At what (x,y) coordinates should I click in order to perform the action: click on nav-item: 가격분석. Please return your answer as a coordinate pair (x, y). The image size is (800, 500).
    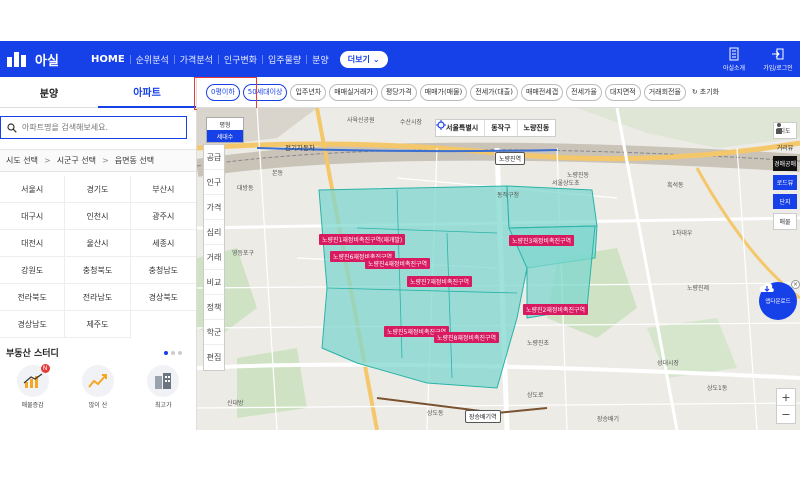
    Looking at the image, I should click on (196, 59).